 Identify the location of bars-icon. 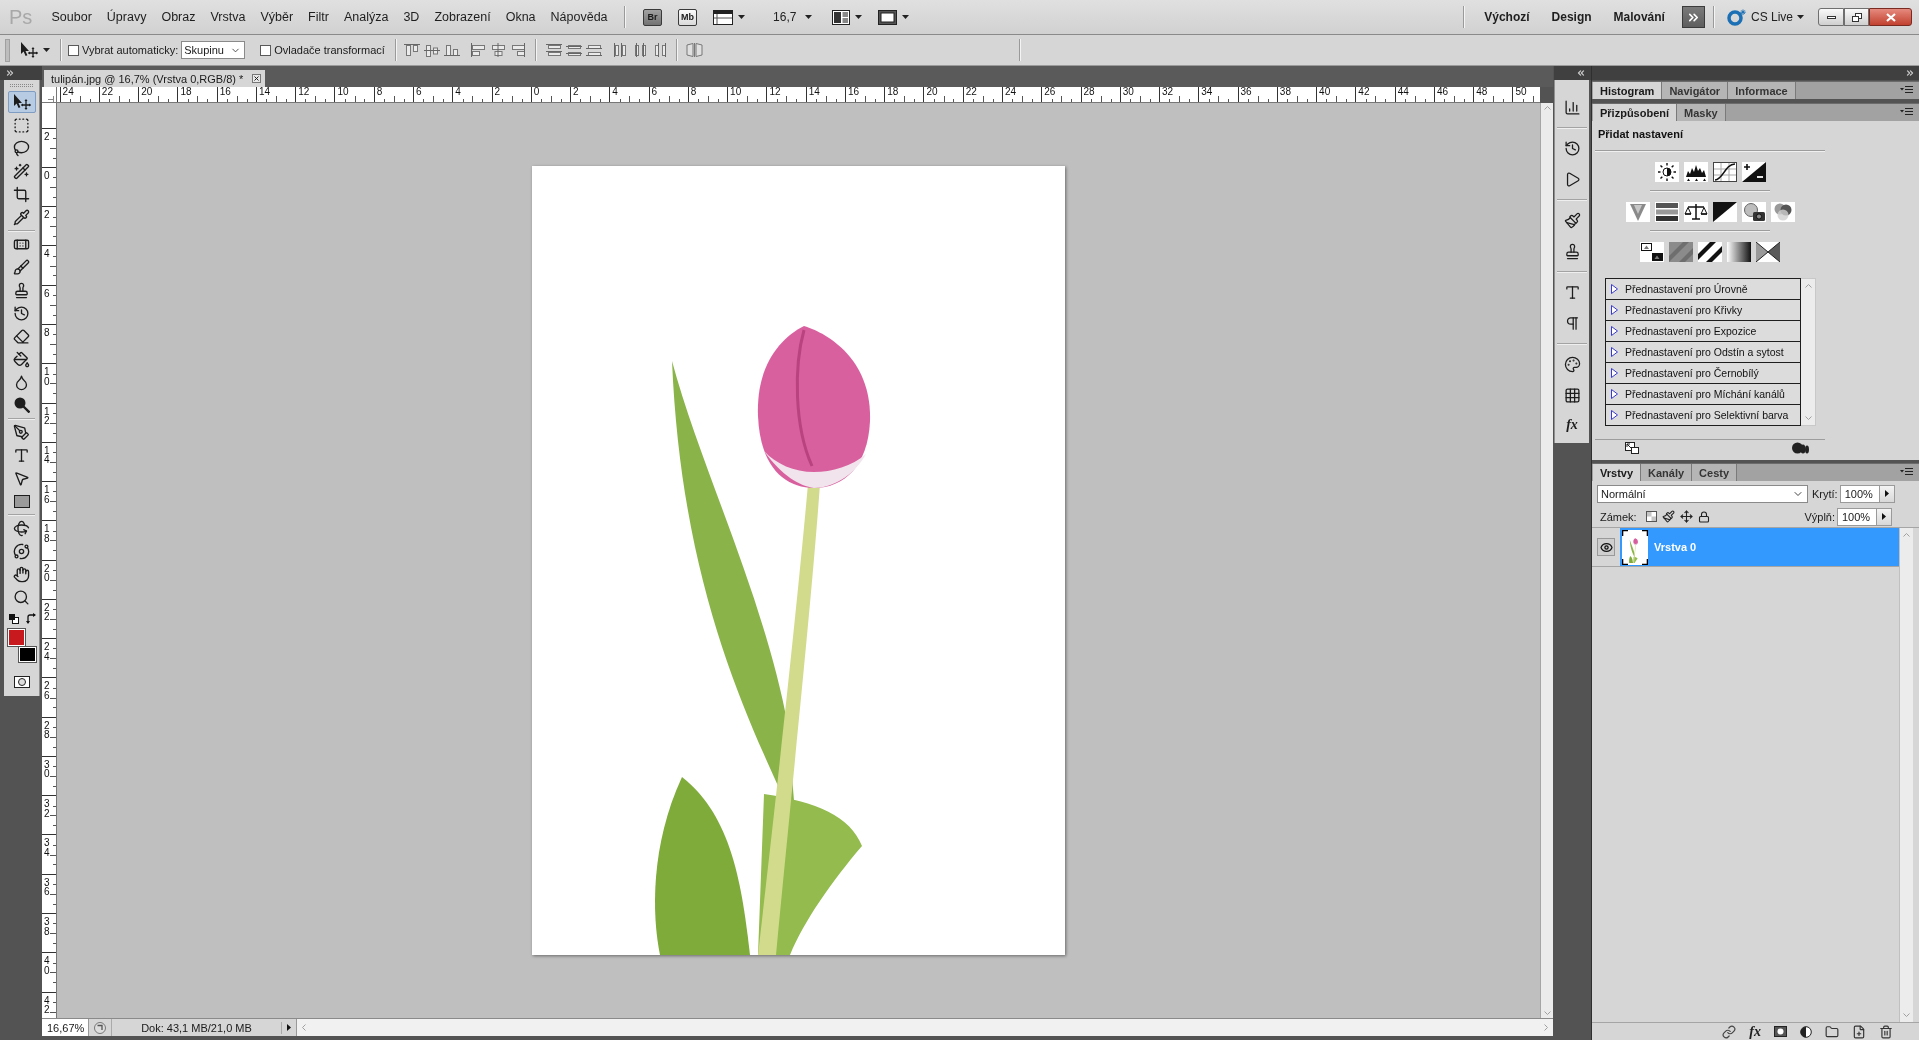
(1666, 212).